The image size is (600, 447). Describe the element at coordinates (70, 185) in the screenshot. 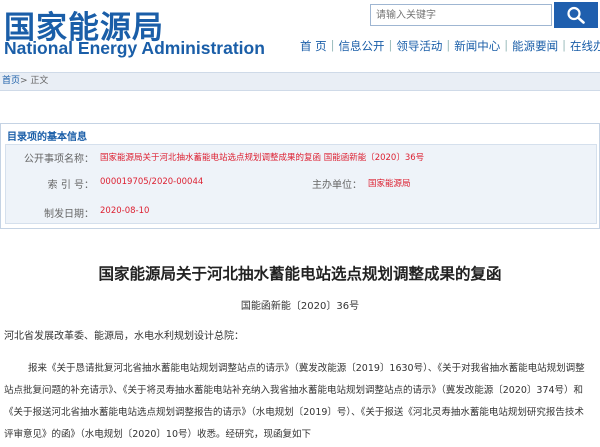

I see `label-index: 索 引 号：` at that location.